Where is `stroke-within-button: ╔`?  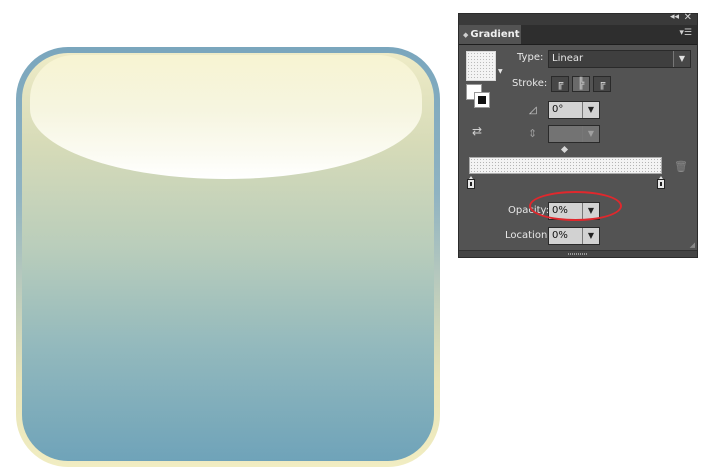 stroke-within-button: ╔ is located at coordinates (560, 84).